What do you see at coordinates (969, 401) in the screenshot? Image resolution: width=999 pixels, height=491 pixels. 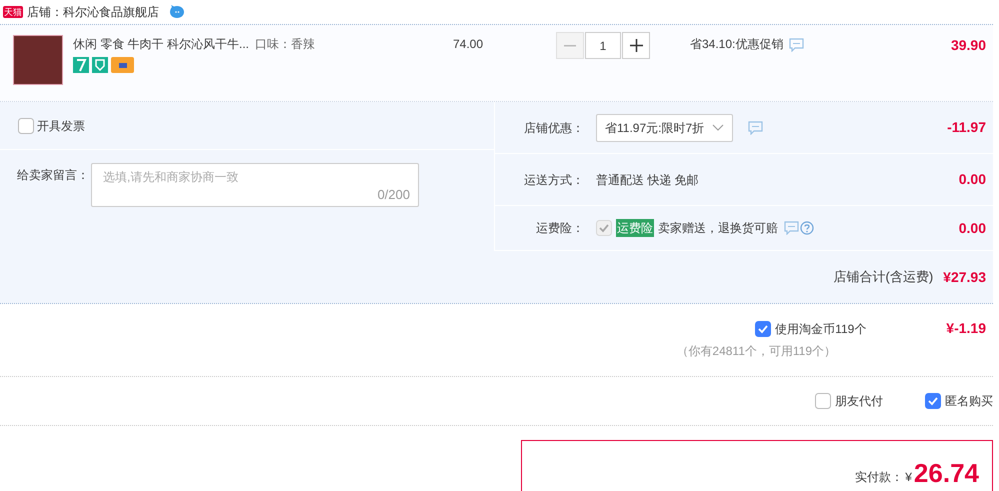 I see `option-label: 匿名购买` at bounding box center [969, 401].